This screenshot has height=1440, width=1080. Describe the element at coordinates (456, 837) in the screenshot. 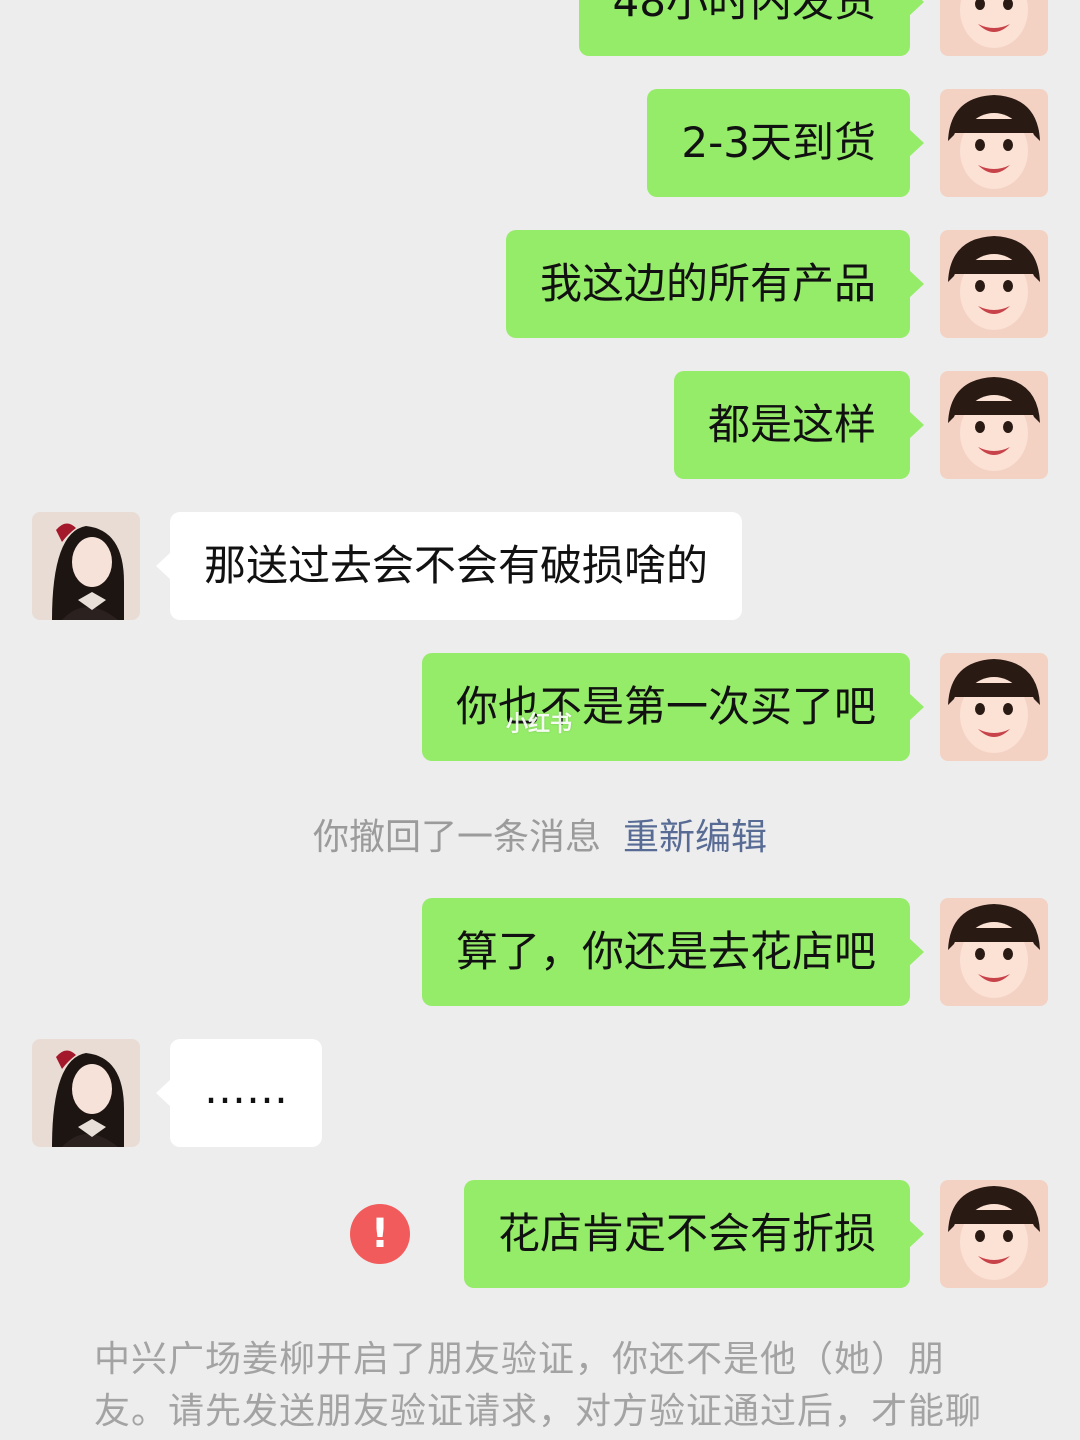

I see `recall-text: 你撤回了一条消息` at that location.